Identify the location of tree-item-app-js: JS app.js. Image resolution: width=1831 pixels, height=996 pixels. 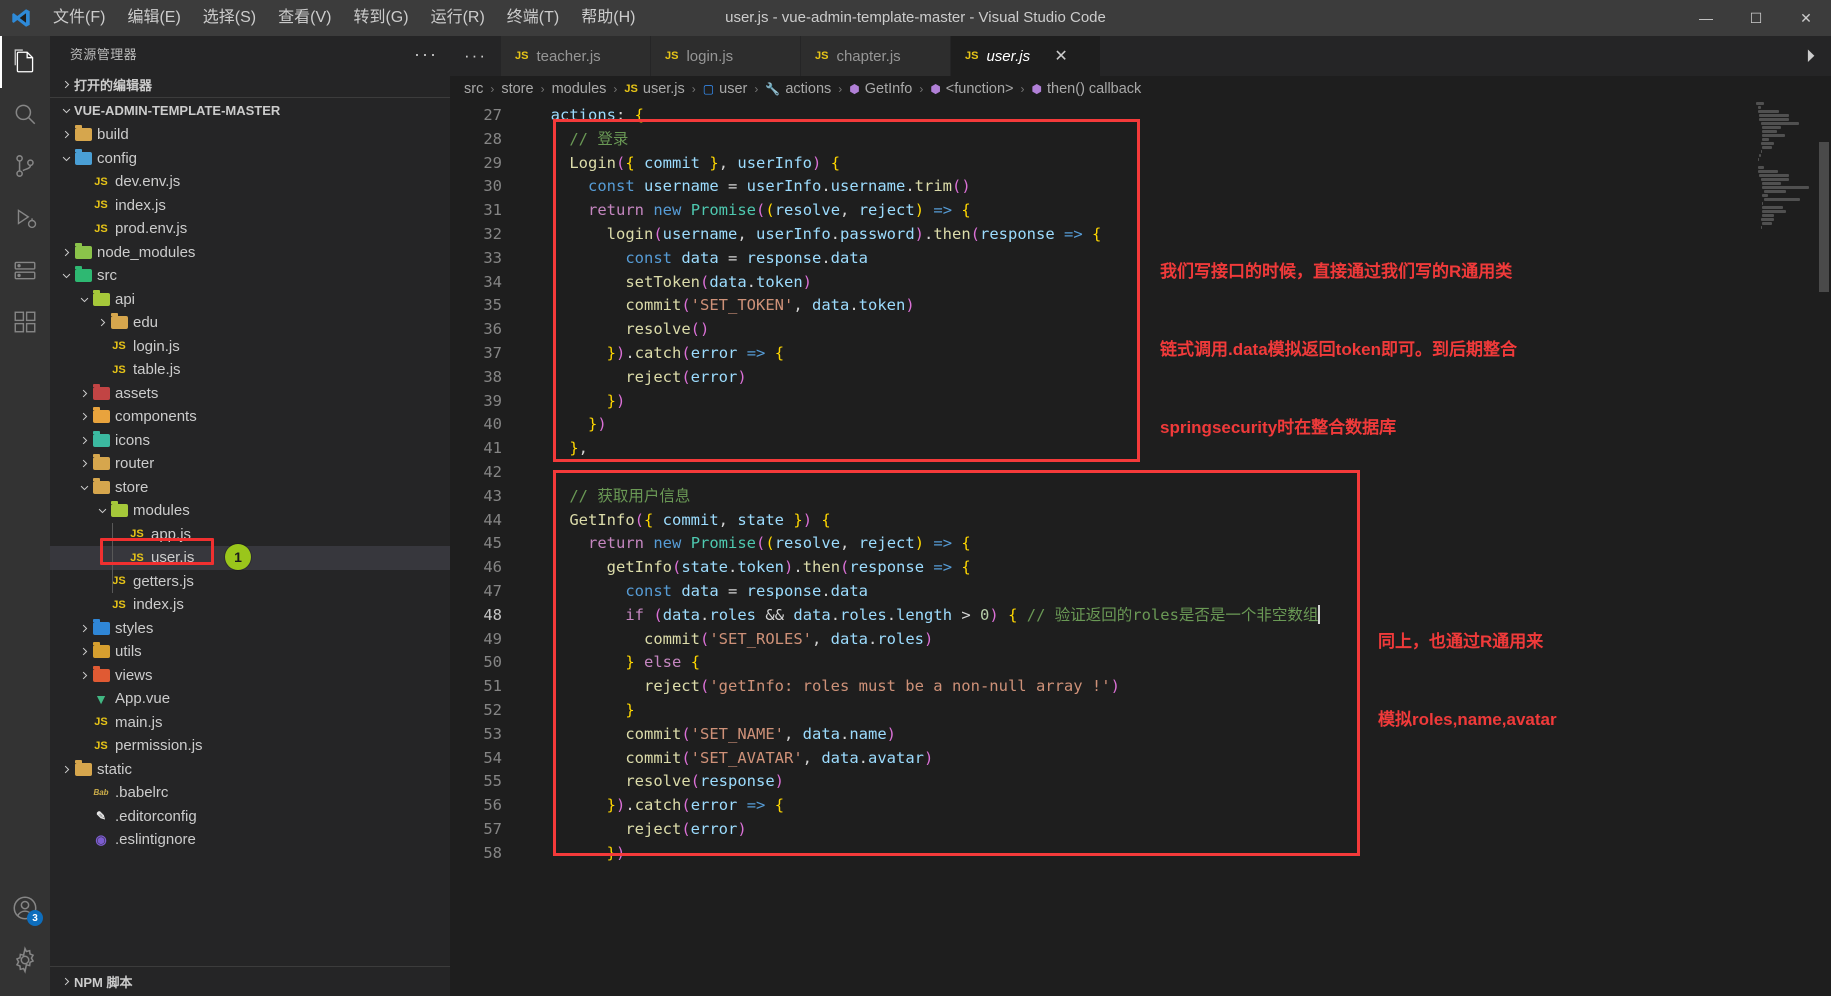
(250, 535).